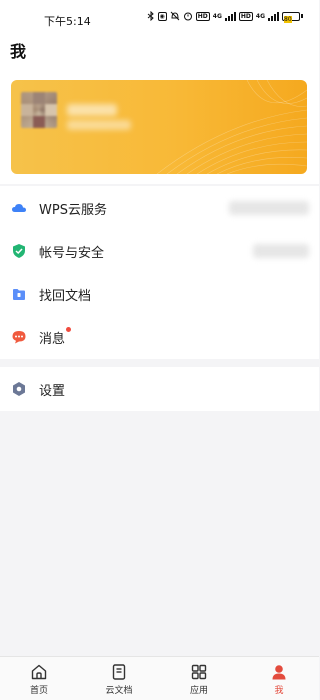  Describe the element at coordinates (73, 210) in the screenshot. I see `menu-label: WPS云服务` at that location.